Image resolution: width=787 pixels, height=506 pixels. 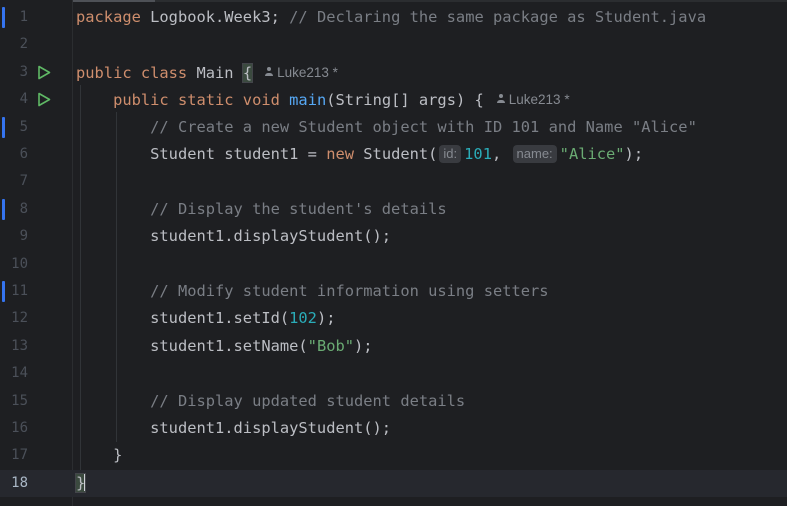 What do you see at coordinates (393, 181) in the screenshot?
I see `code-line-7: 7` at bounding box center [393, 181].